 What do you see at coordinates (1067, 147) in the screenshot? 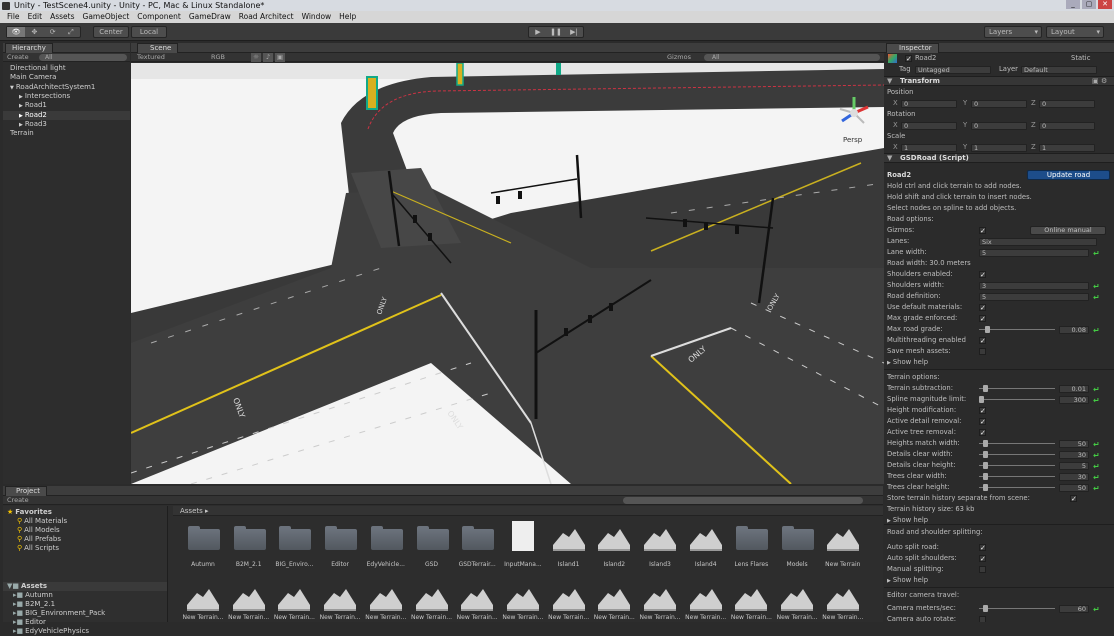
I see `scale-z-field: 1` at bounding box center [1067, 147].